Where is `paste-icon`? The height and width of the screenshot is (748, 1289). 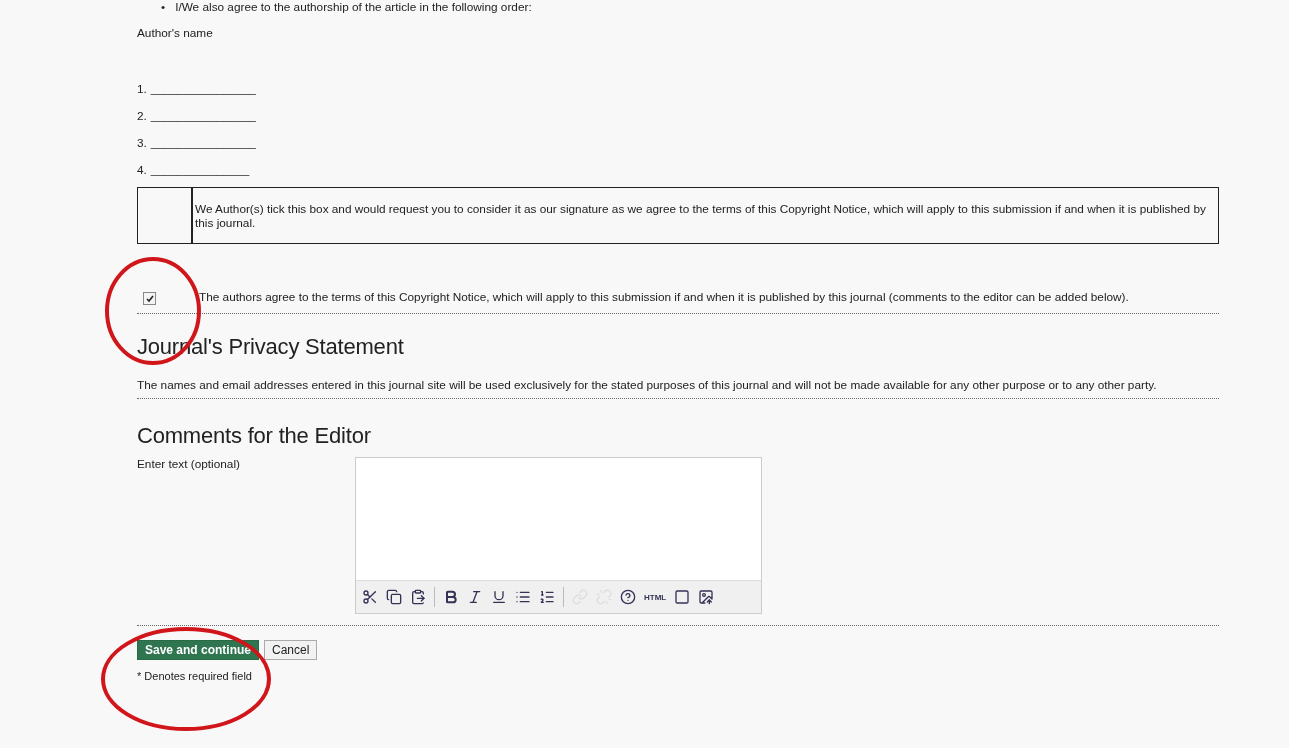
paste-icon is located at coordinates (418, 597).